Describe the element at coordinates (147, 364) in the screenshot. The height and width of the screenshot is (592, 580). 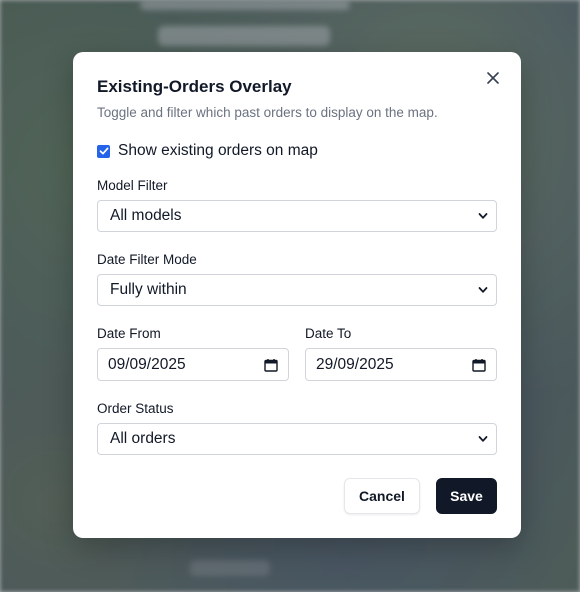
I see `date-from-value: 09/09/2025` at that location.